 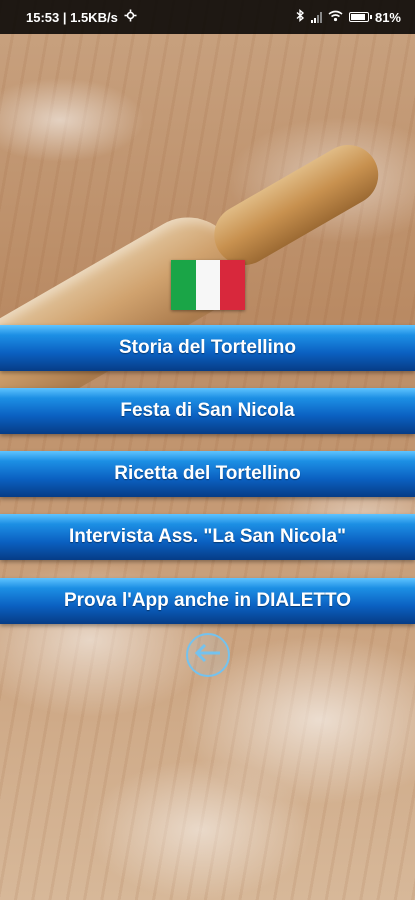 I want to click on storia-button: Storia del Tortellino, so click(x=207, y=348).